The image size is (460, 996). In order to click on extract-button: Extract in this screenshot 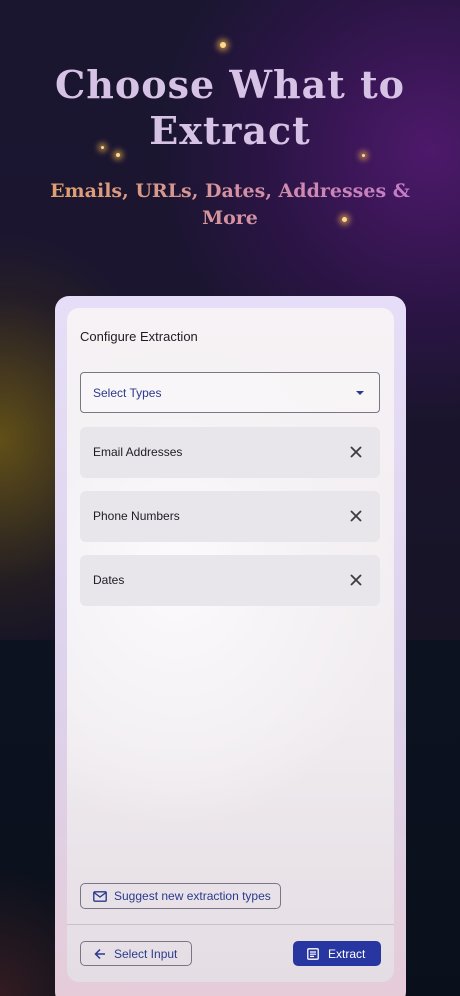, I will do `click(337, 953)`.